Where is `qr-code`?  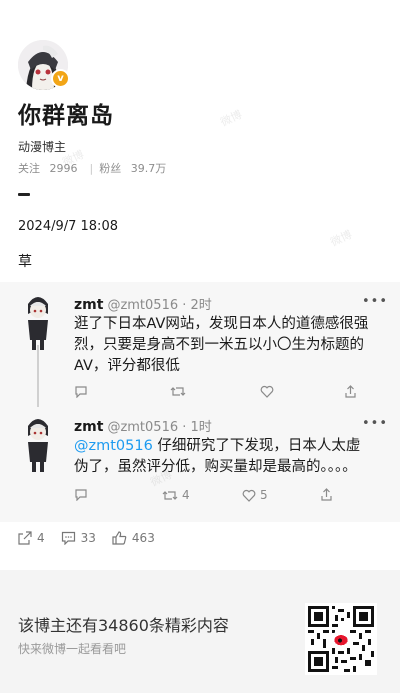
qr-code is located at coordinates (341, 639).